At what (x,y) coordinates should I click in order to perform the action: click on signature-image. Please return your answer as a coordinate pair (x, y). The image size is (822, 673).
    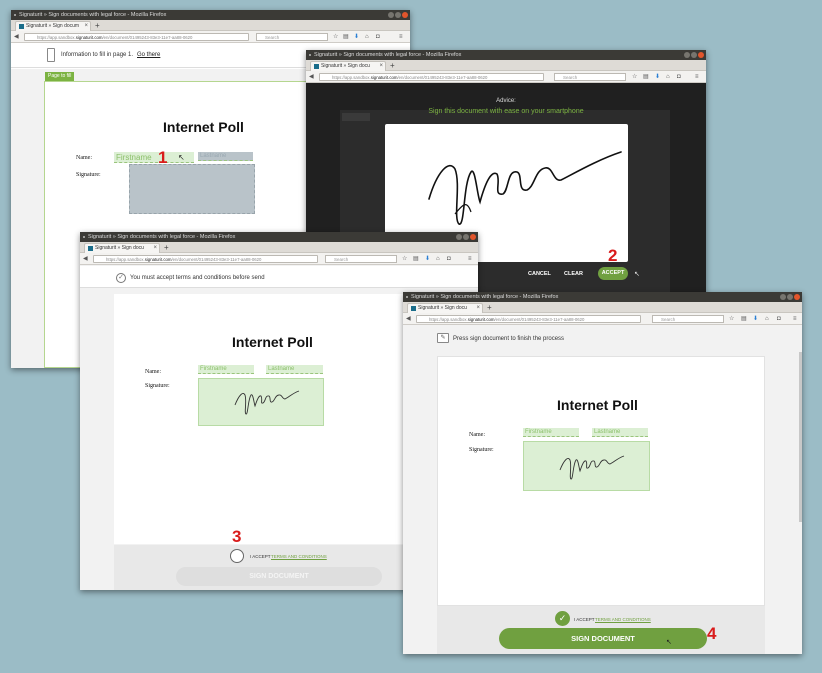
    Looking at the image, I should click on (267, 402).